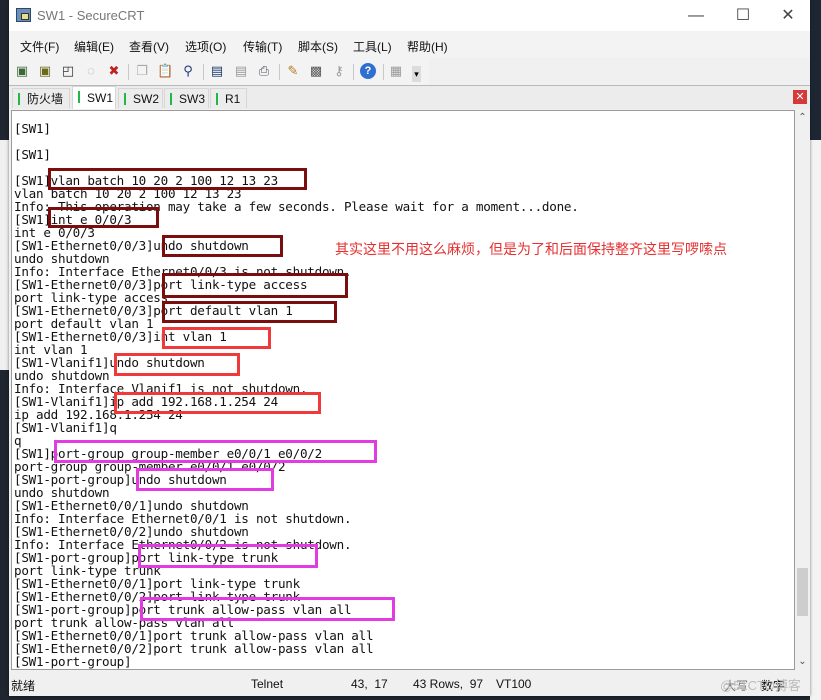  What do you see at coordinates (23, 15) in the screenshot?
I see `securecrt-app-icon` at bounding box center [23, 15].